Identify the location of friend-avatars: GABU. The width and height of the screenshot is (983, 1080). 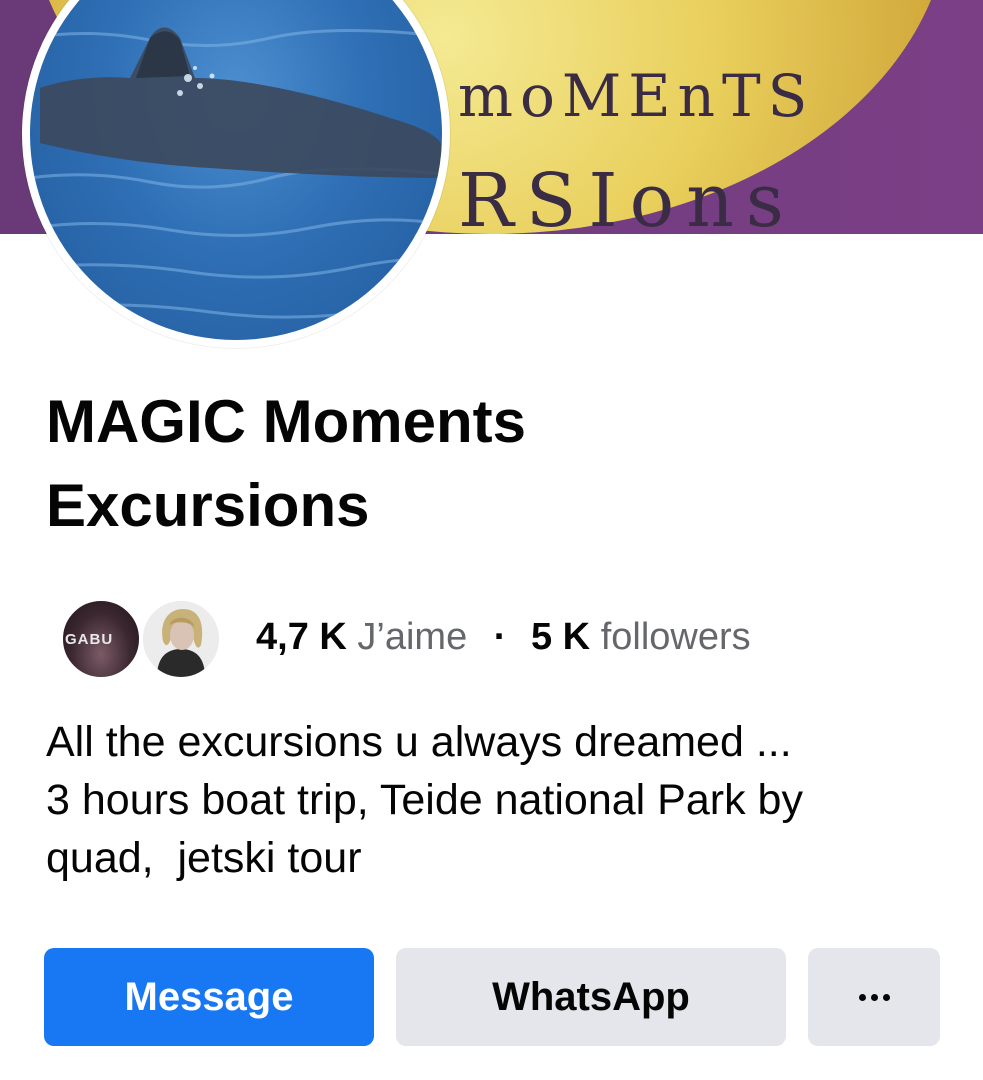
(145, 637).